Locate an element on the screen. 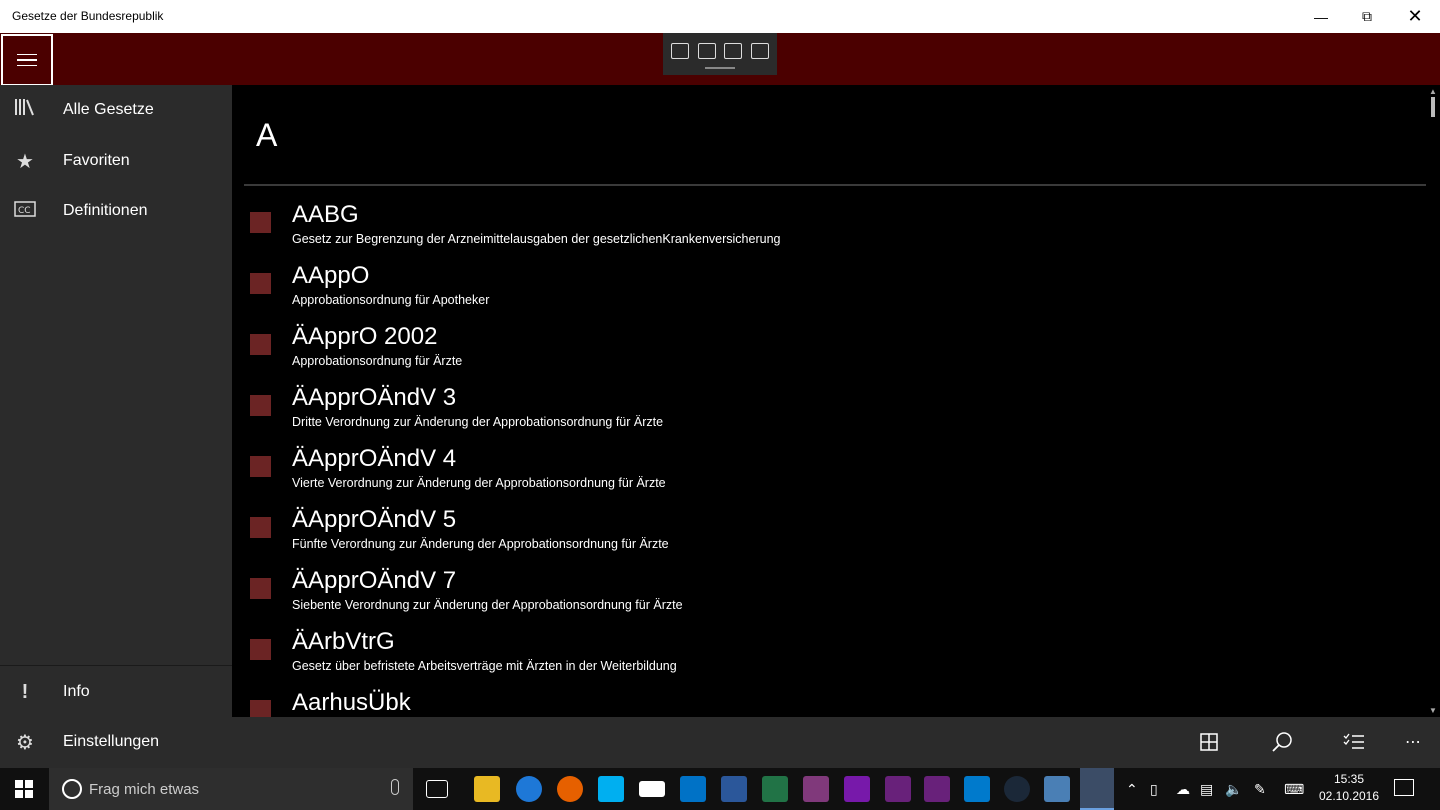 This screenshot has height=810, width=1440. microphone-icon is located at coordinates (395, 787).